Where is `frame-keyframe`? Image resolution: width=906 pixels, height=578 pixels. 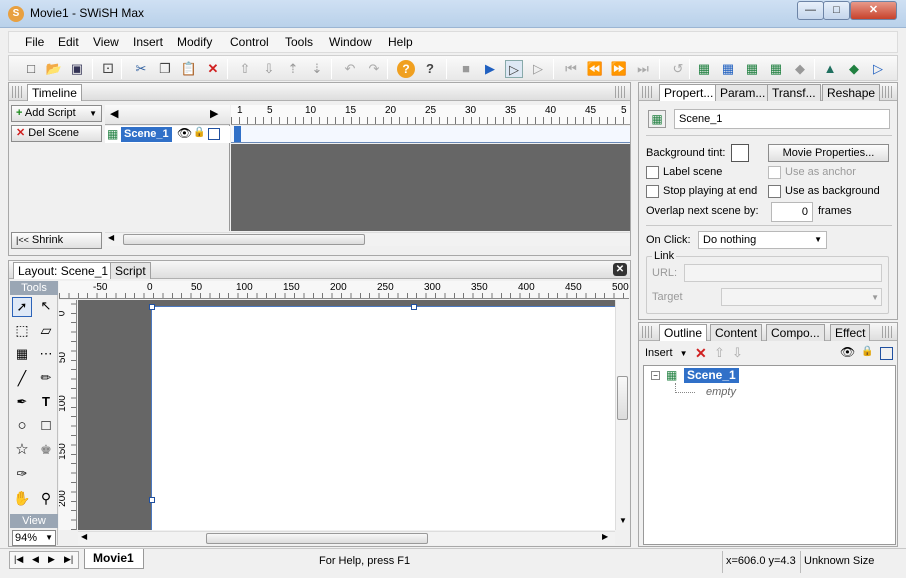
frame-keyframe is located at coordinates (237, 134).